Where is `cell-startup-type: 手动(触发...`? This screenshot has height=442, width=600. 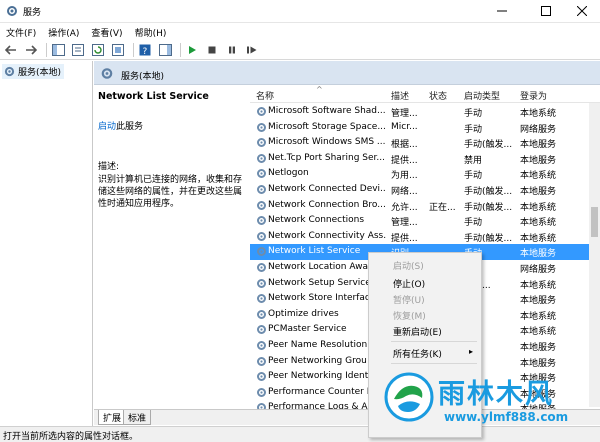
cell-startup-type: 手动(触发... is located at coordinates (488, 238).